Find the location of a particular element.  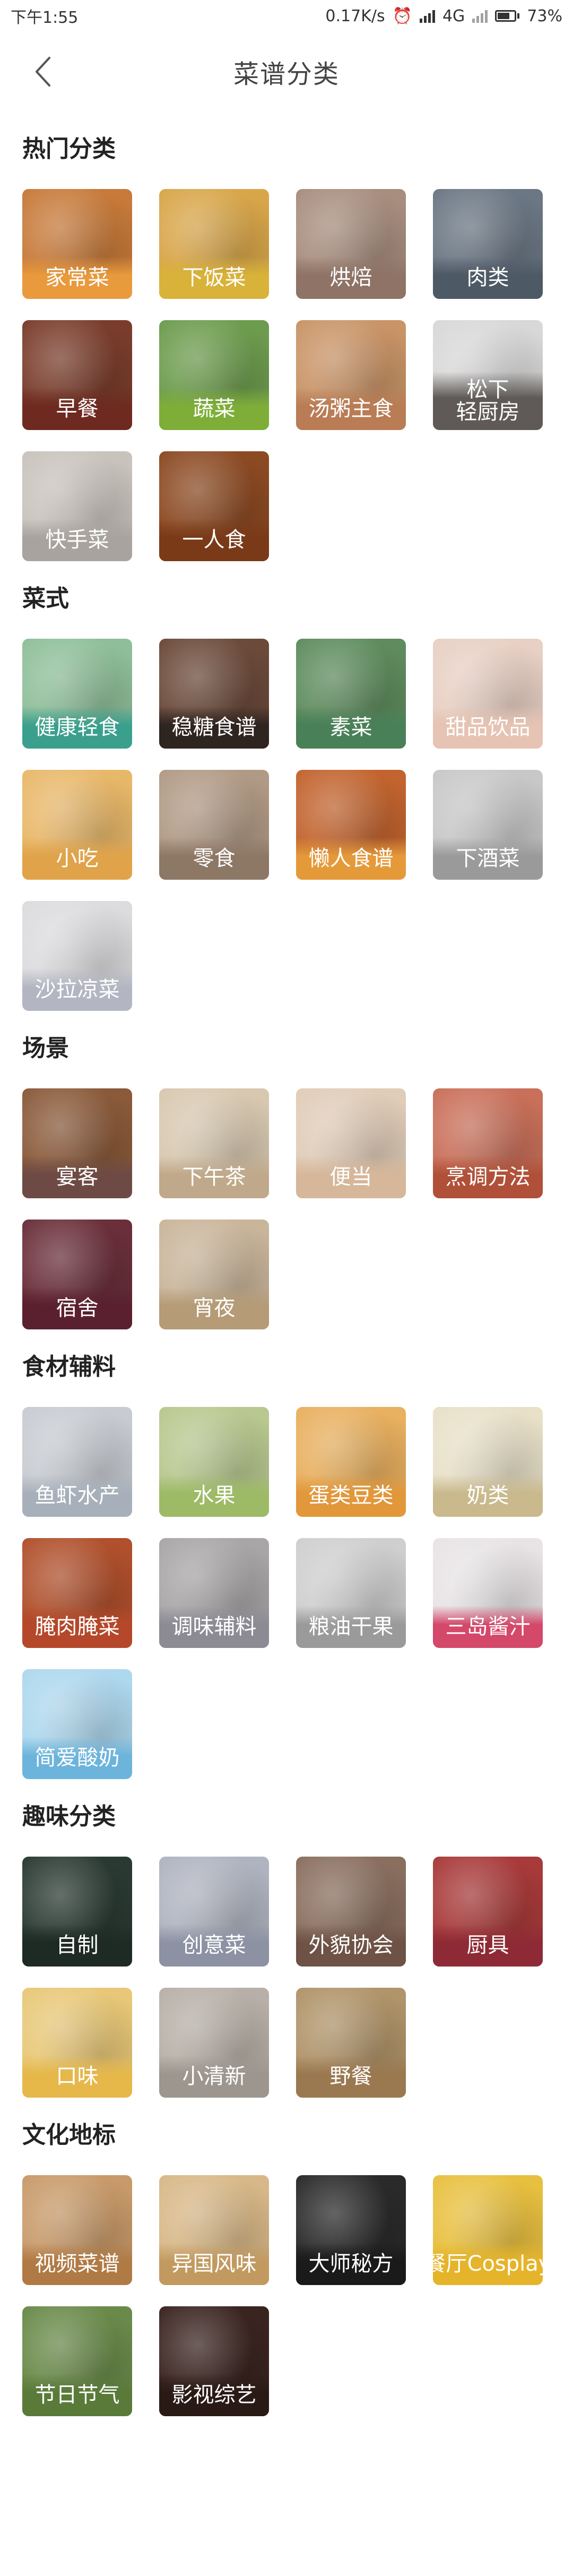

category-tile: 调味辅料 is located at coordinates (214, 1593).